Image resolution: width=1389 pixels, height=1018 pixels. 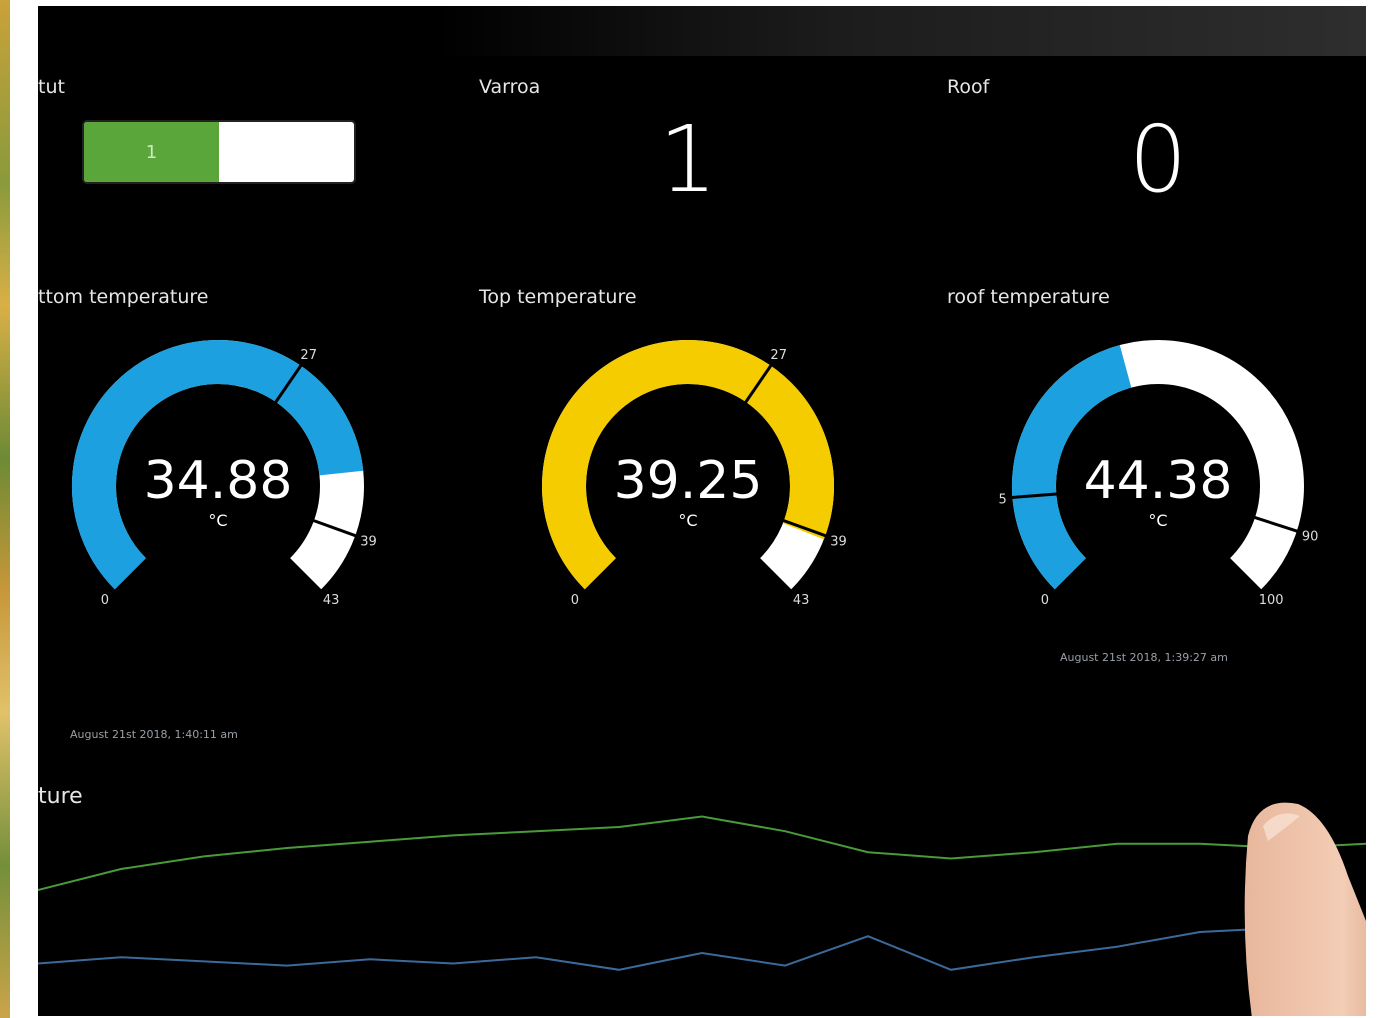 I want to click on series-line-blue, so click(x=702, y=948).